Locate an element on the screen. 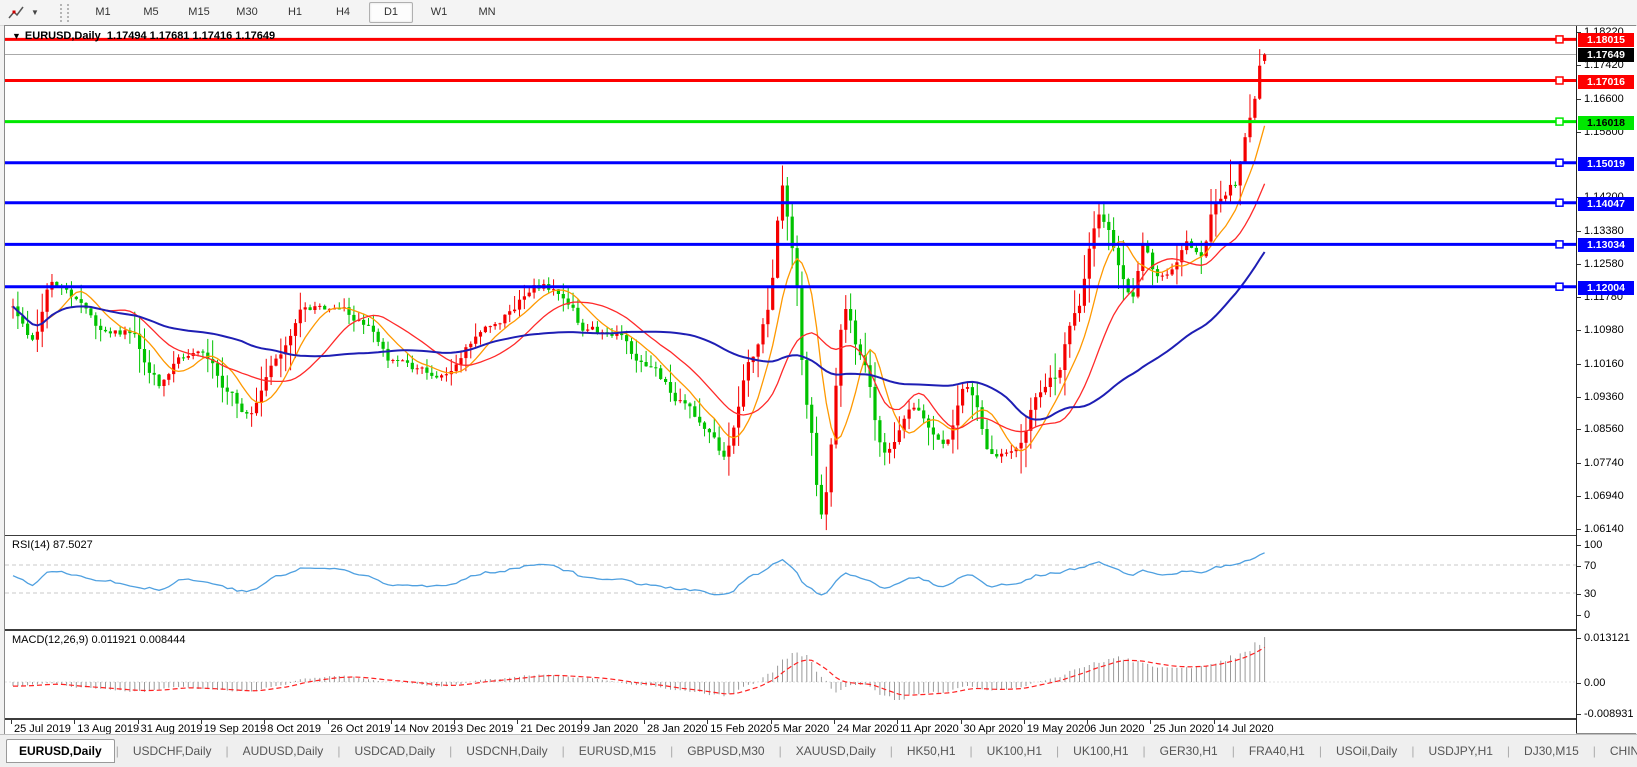 The height and width of the screenshot is (767, 1637). price-tick-label: 1.16600 is located at coordinates (1604, 98).